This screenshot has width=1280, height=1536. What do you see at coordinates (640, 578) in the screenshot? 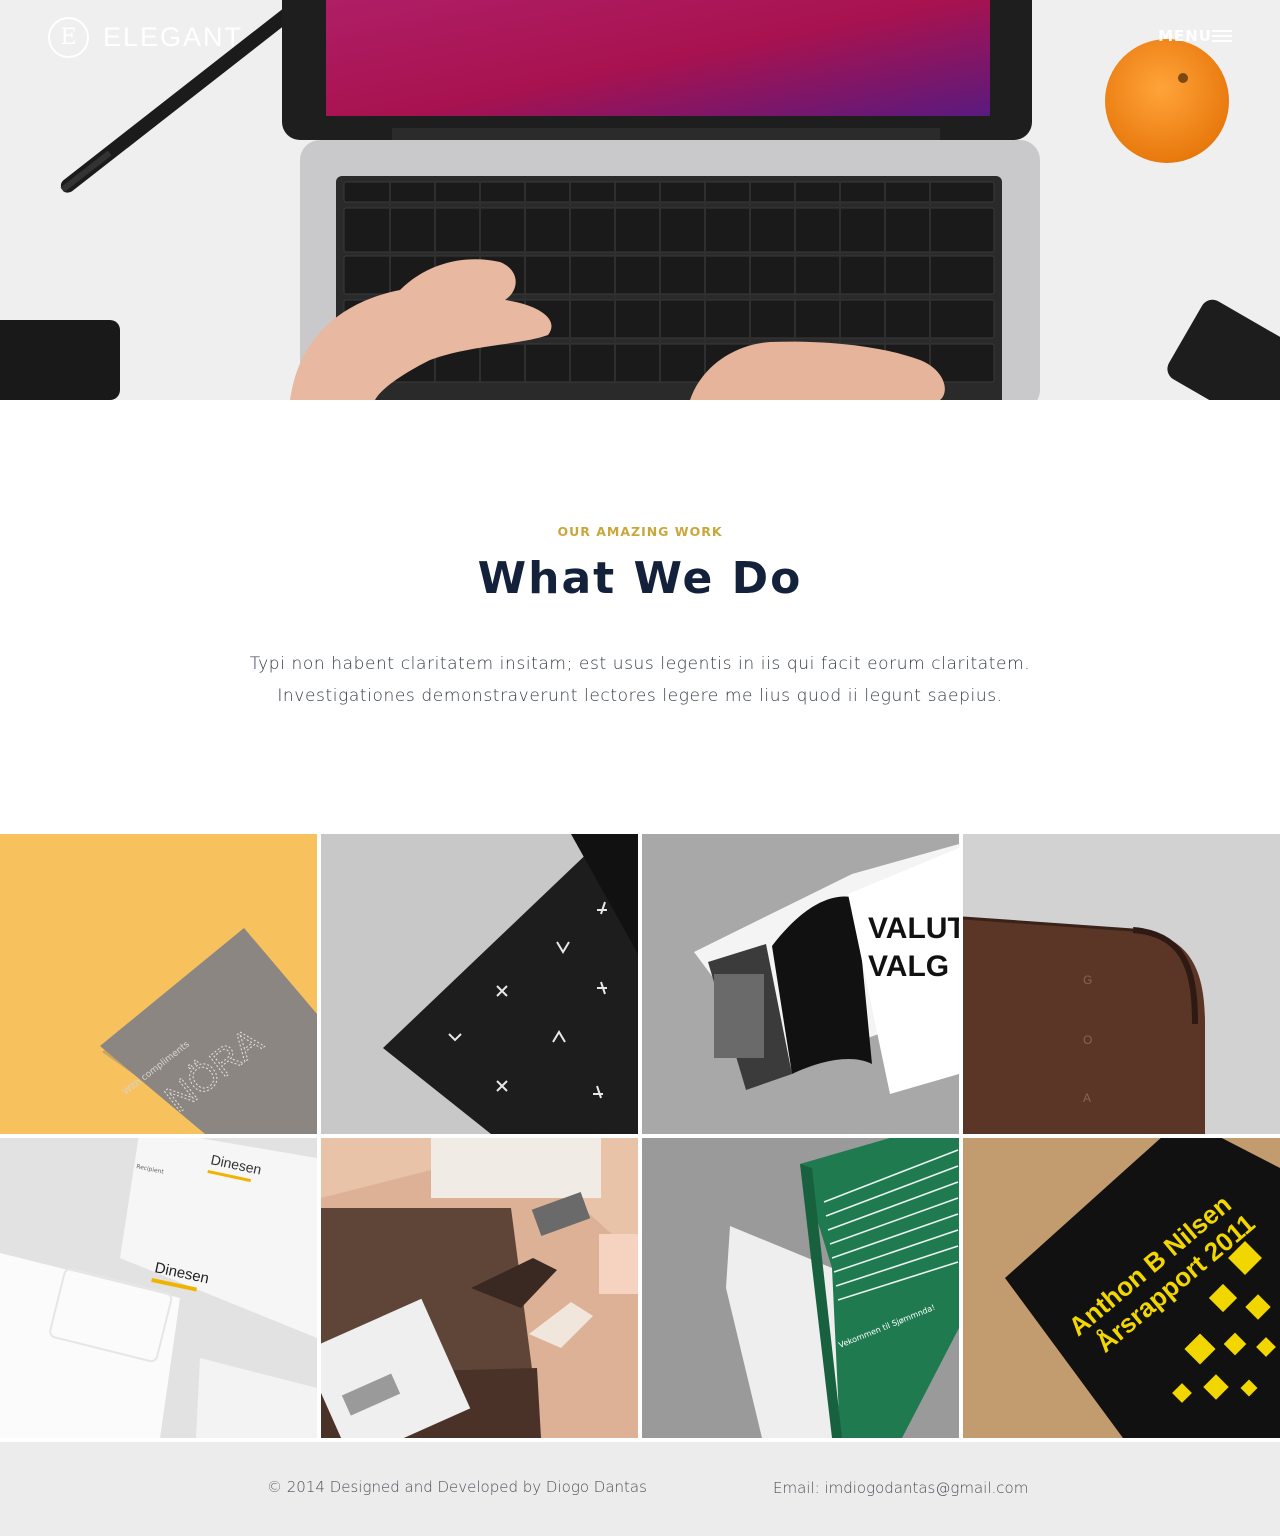
I see `section-title: What We Do` at bounding box center [640, 578].